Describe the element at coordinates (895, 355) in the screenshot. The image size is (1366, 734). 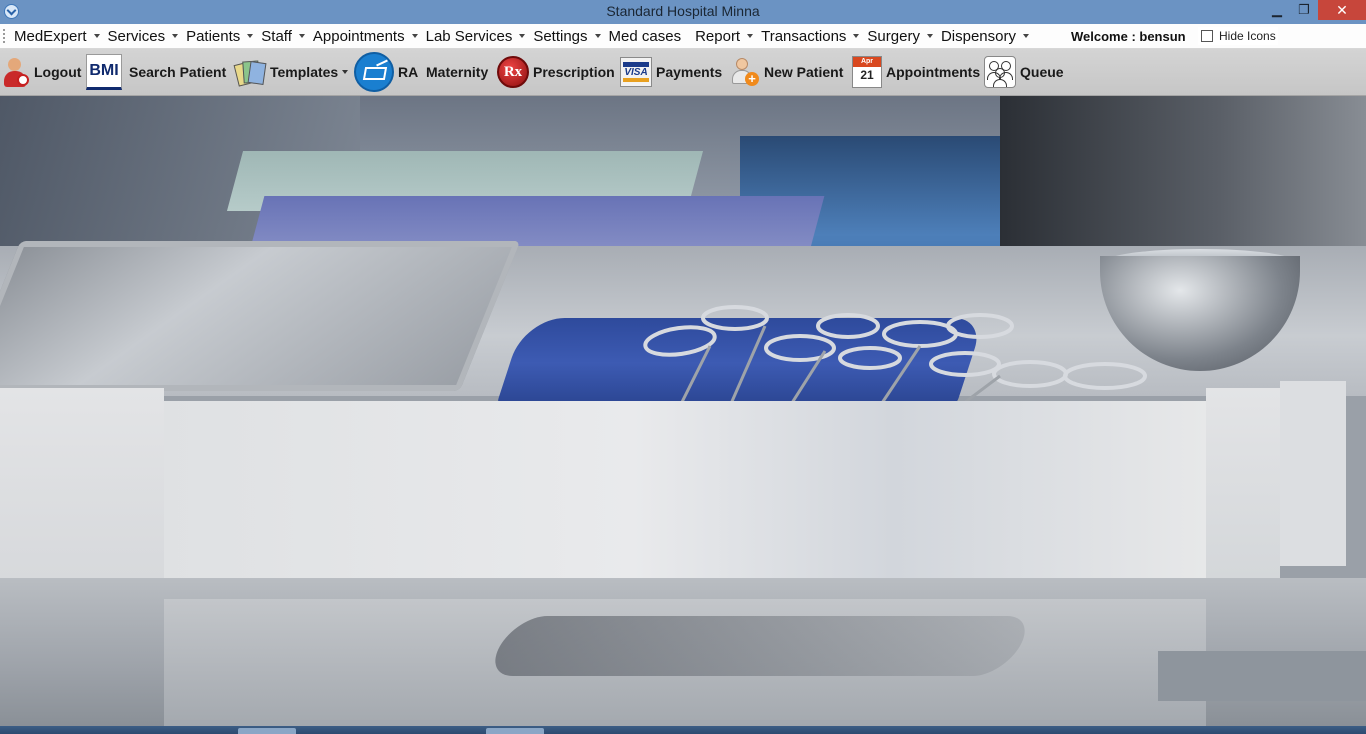
I see `surgical-scissors-illustration` at that location.